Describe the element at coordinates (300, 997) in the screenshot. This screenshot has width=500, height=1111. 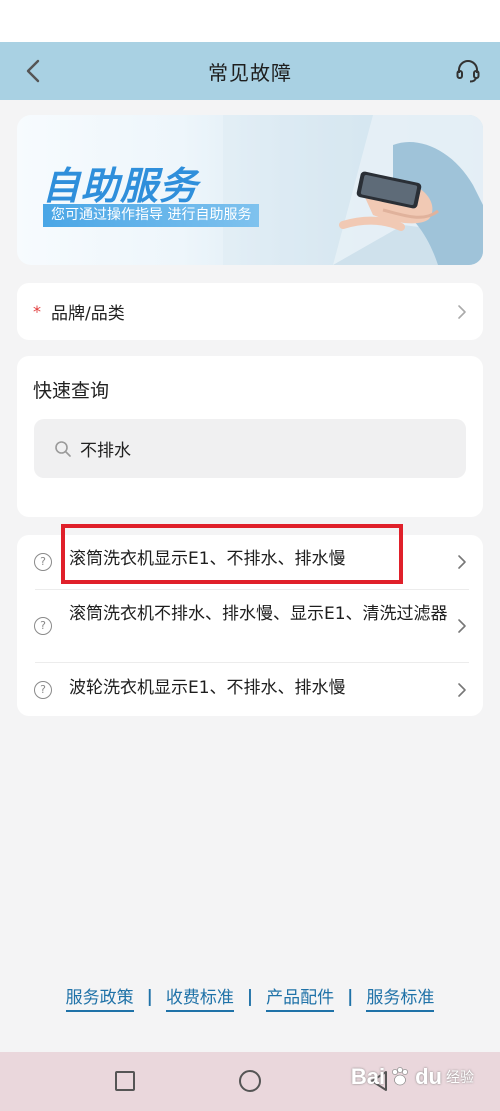
I see `link-product-parts: 产品配件` at that location.